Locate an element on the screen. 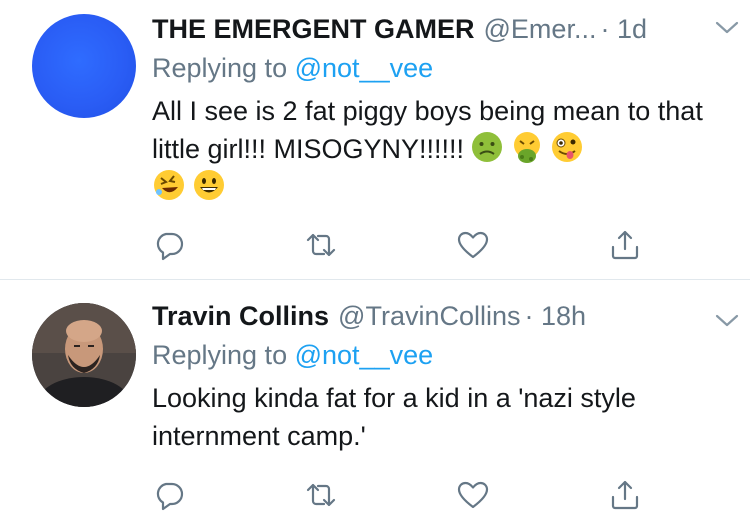 The image size is (750, 518). user-handle: @TravinCollins is located at coordinates (429, 316).